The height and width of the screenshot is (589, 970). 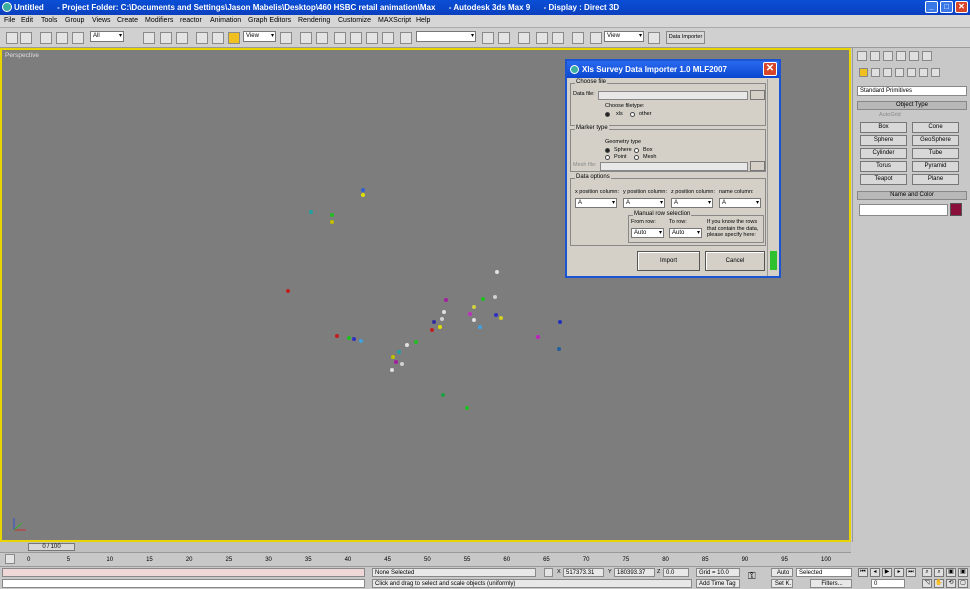 What do you see at coordinates (824, 572) in the screenshot?
I see `key-mode-dropdown: Selected` at bounding box center [824, 572].